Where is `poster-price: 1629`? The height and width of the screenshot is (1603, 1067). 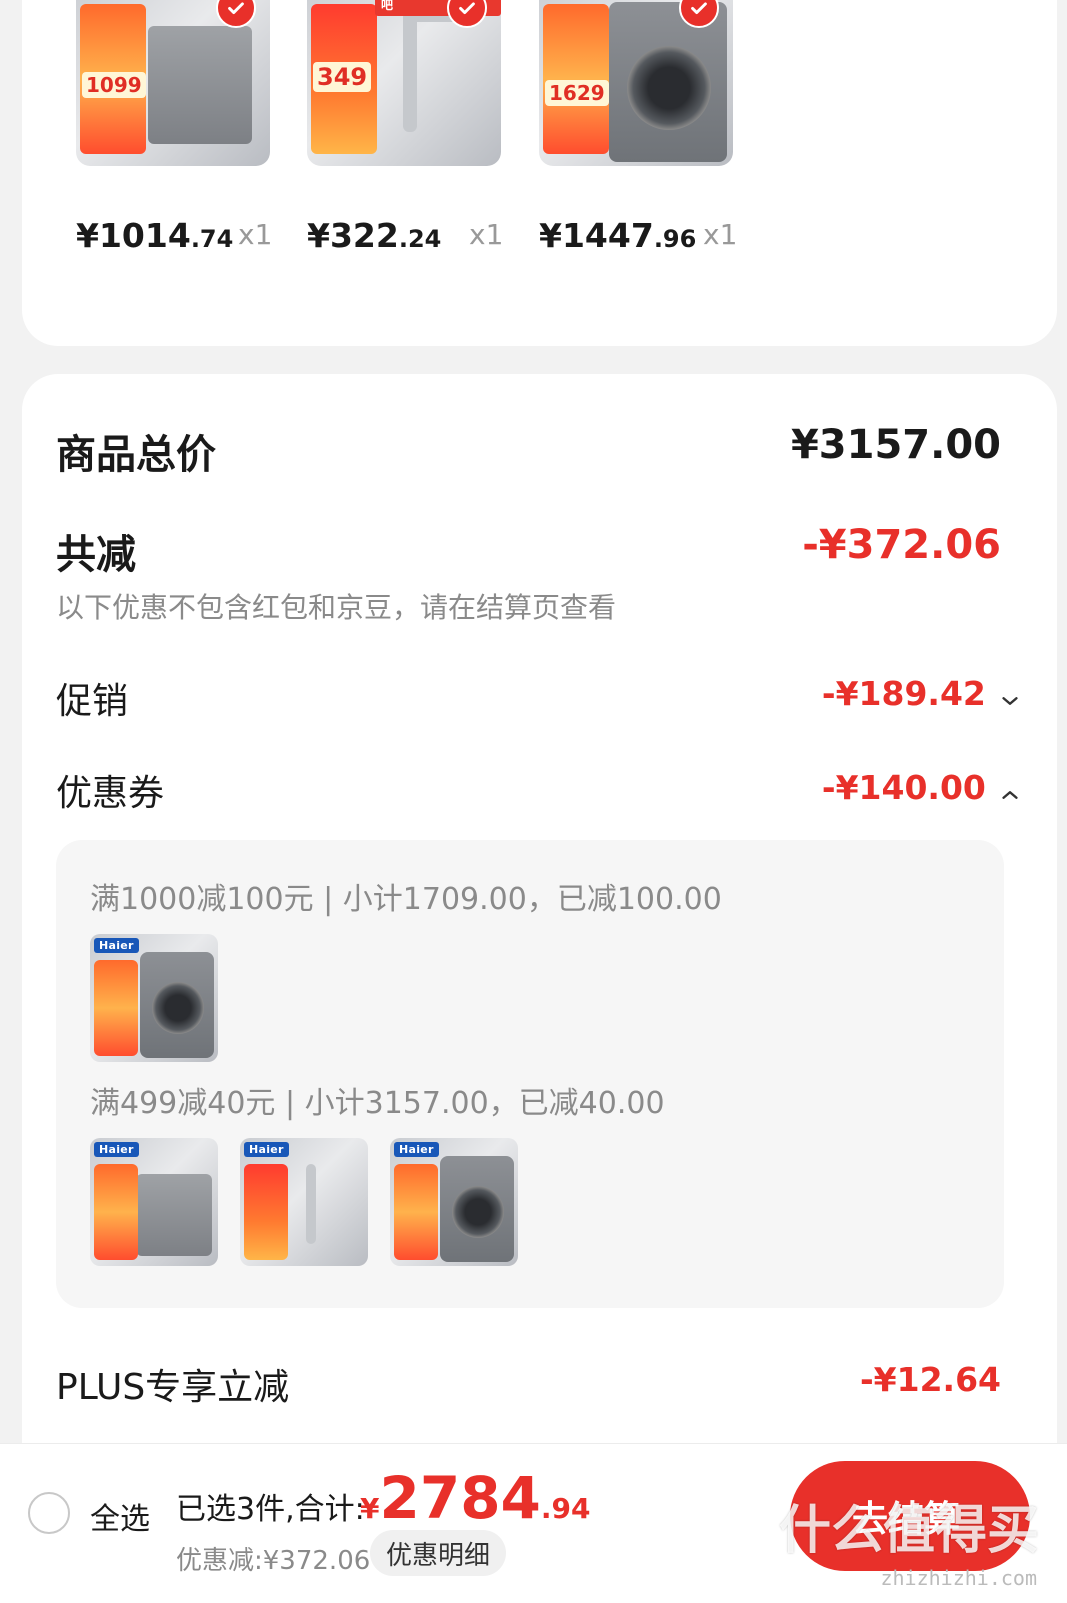 poster-price: 1629 is located at coordinates (577, 93).